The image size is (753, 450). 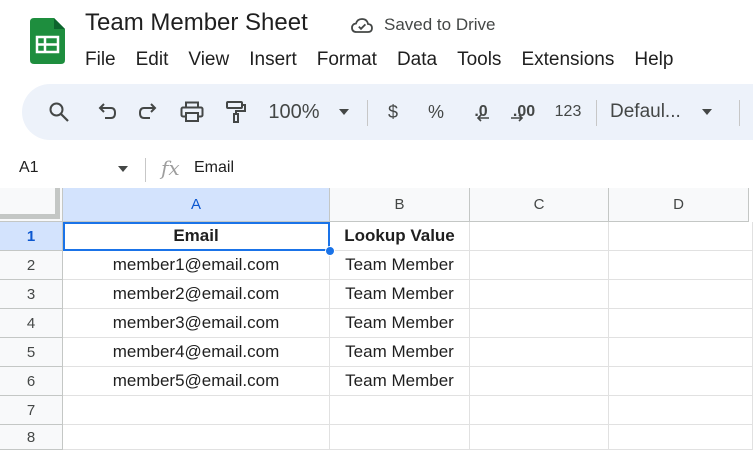 I want to click on menu-file: File, so click(x=100, y=60).